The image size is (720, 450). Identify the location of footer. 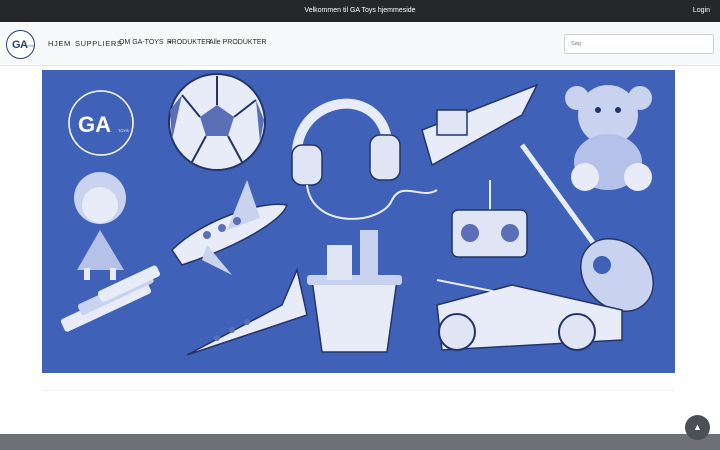
(360, 442).